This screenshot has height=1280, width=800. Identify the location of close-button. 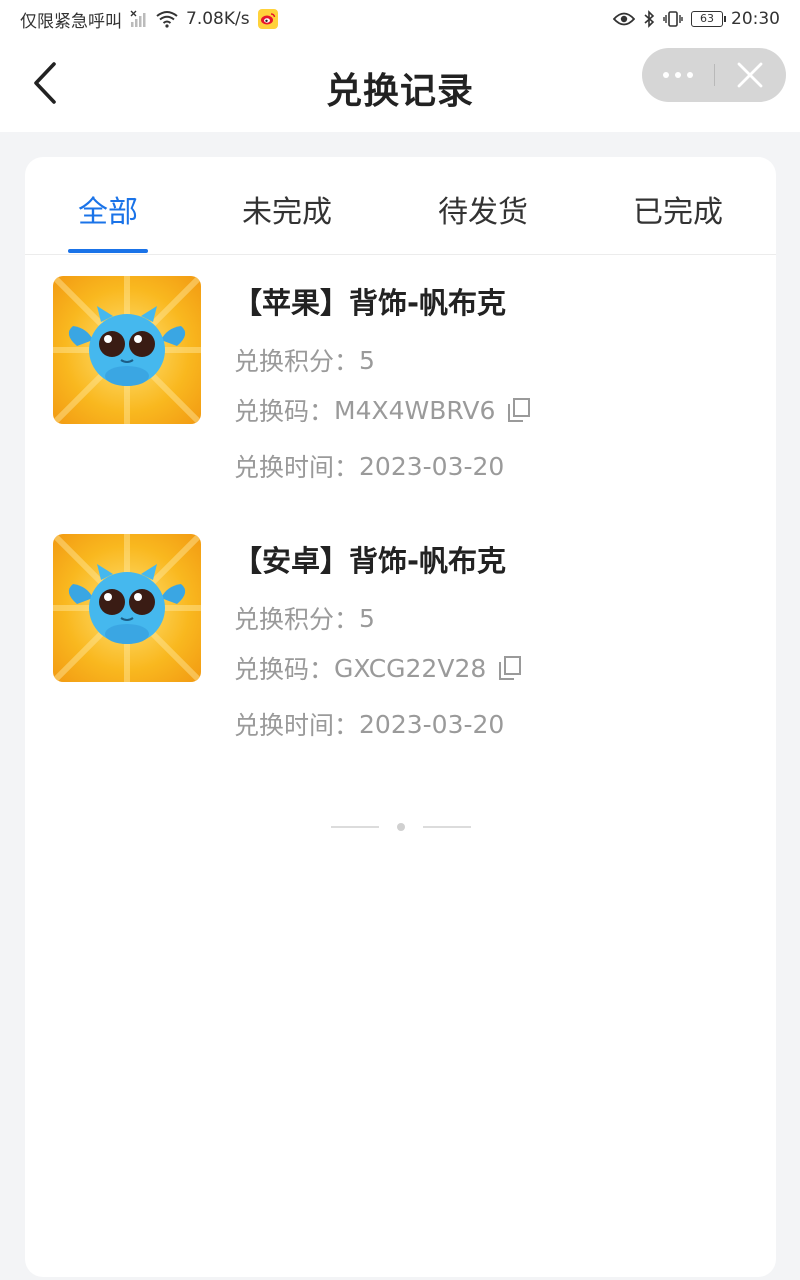
(751, 75).